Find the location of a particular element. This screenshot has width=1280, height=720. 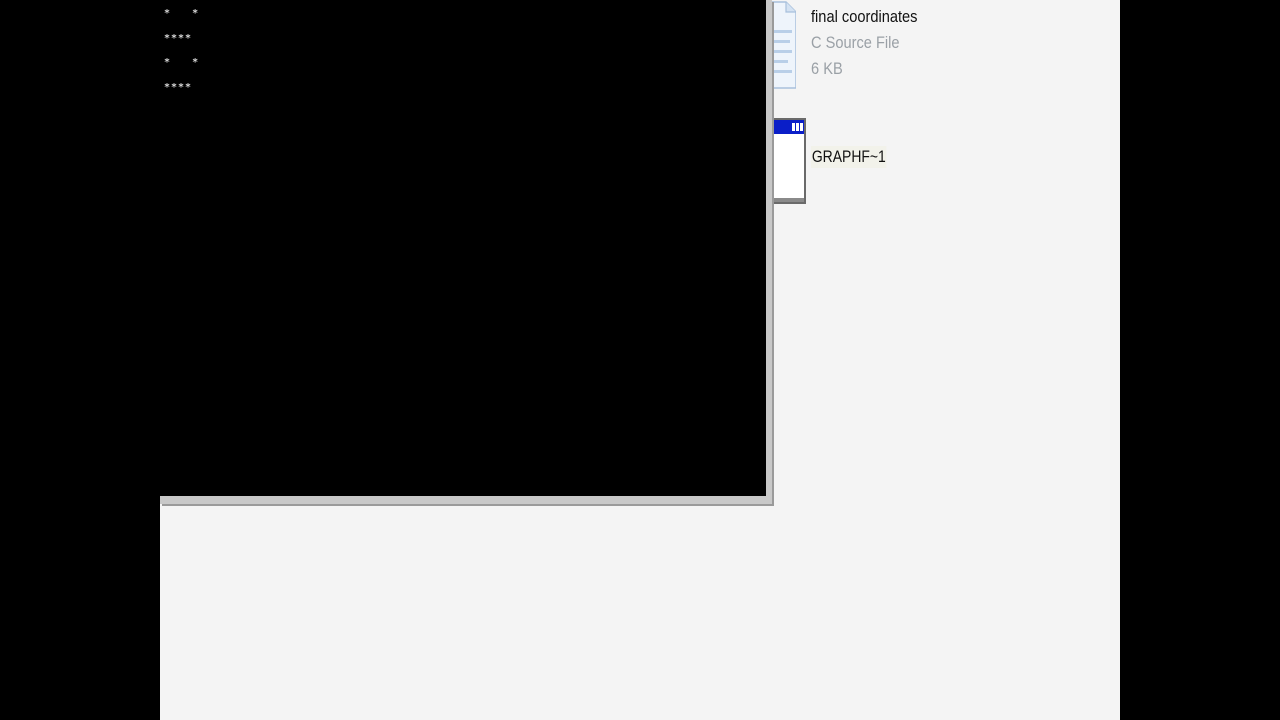

file-item-c-source: final coordinates C Source File 6 KB is located at coordinates (870, 47).